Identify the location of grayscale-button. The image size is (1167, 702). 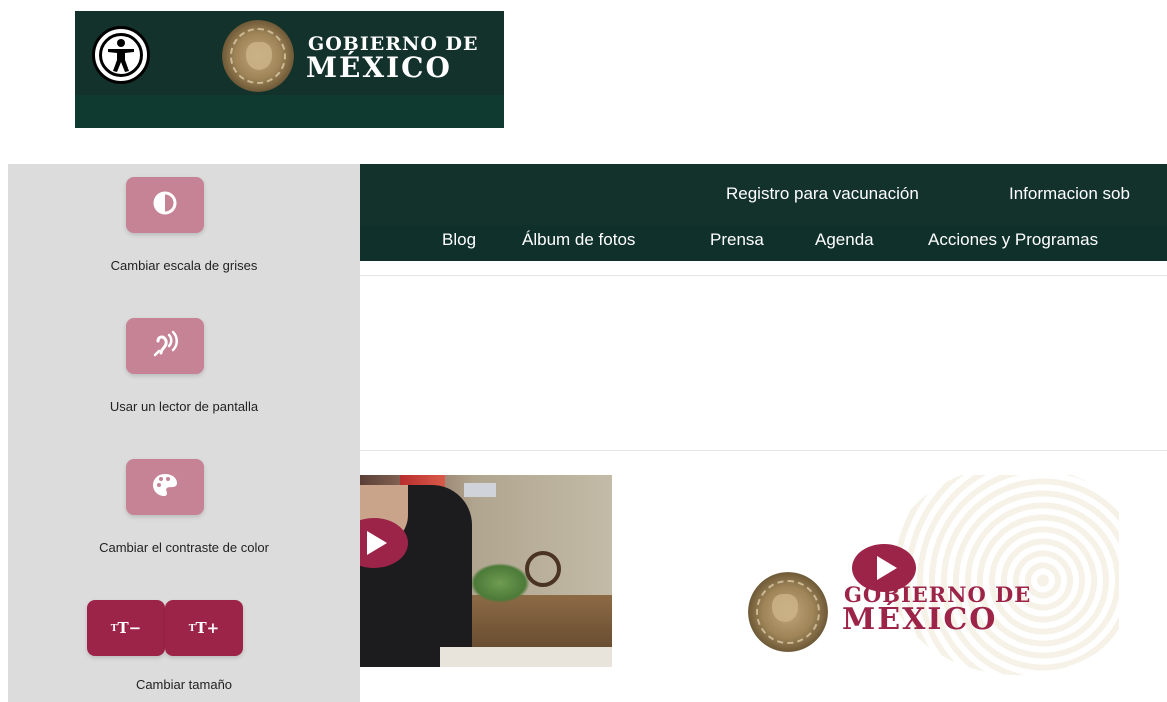
(165, 205).